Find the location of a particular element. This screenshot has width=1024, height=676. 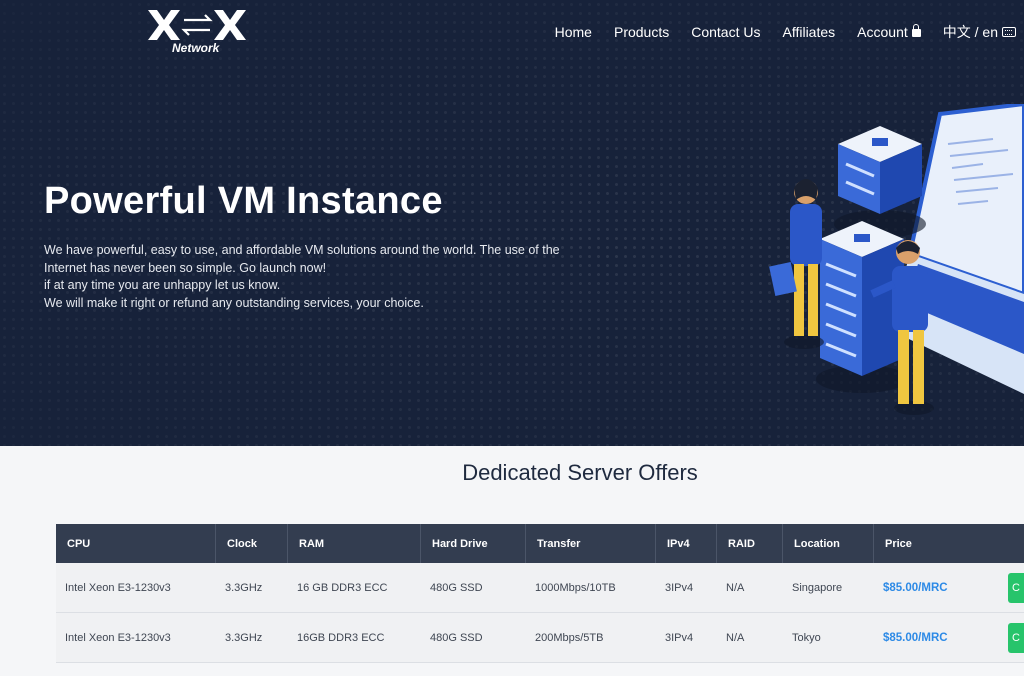

nav-affiliates: Affiliates is located at coordinates (808, 32).